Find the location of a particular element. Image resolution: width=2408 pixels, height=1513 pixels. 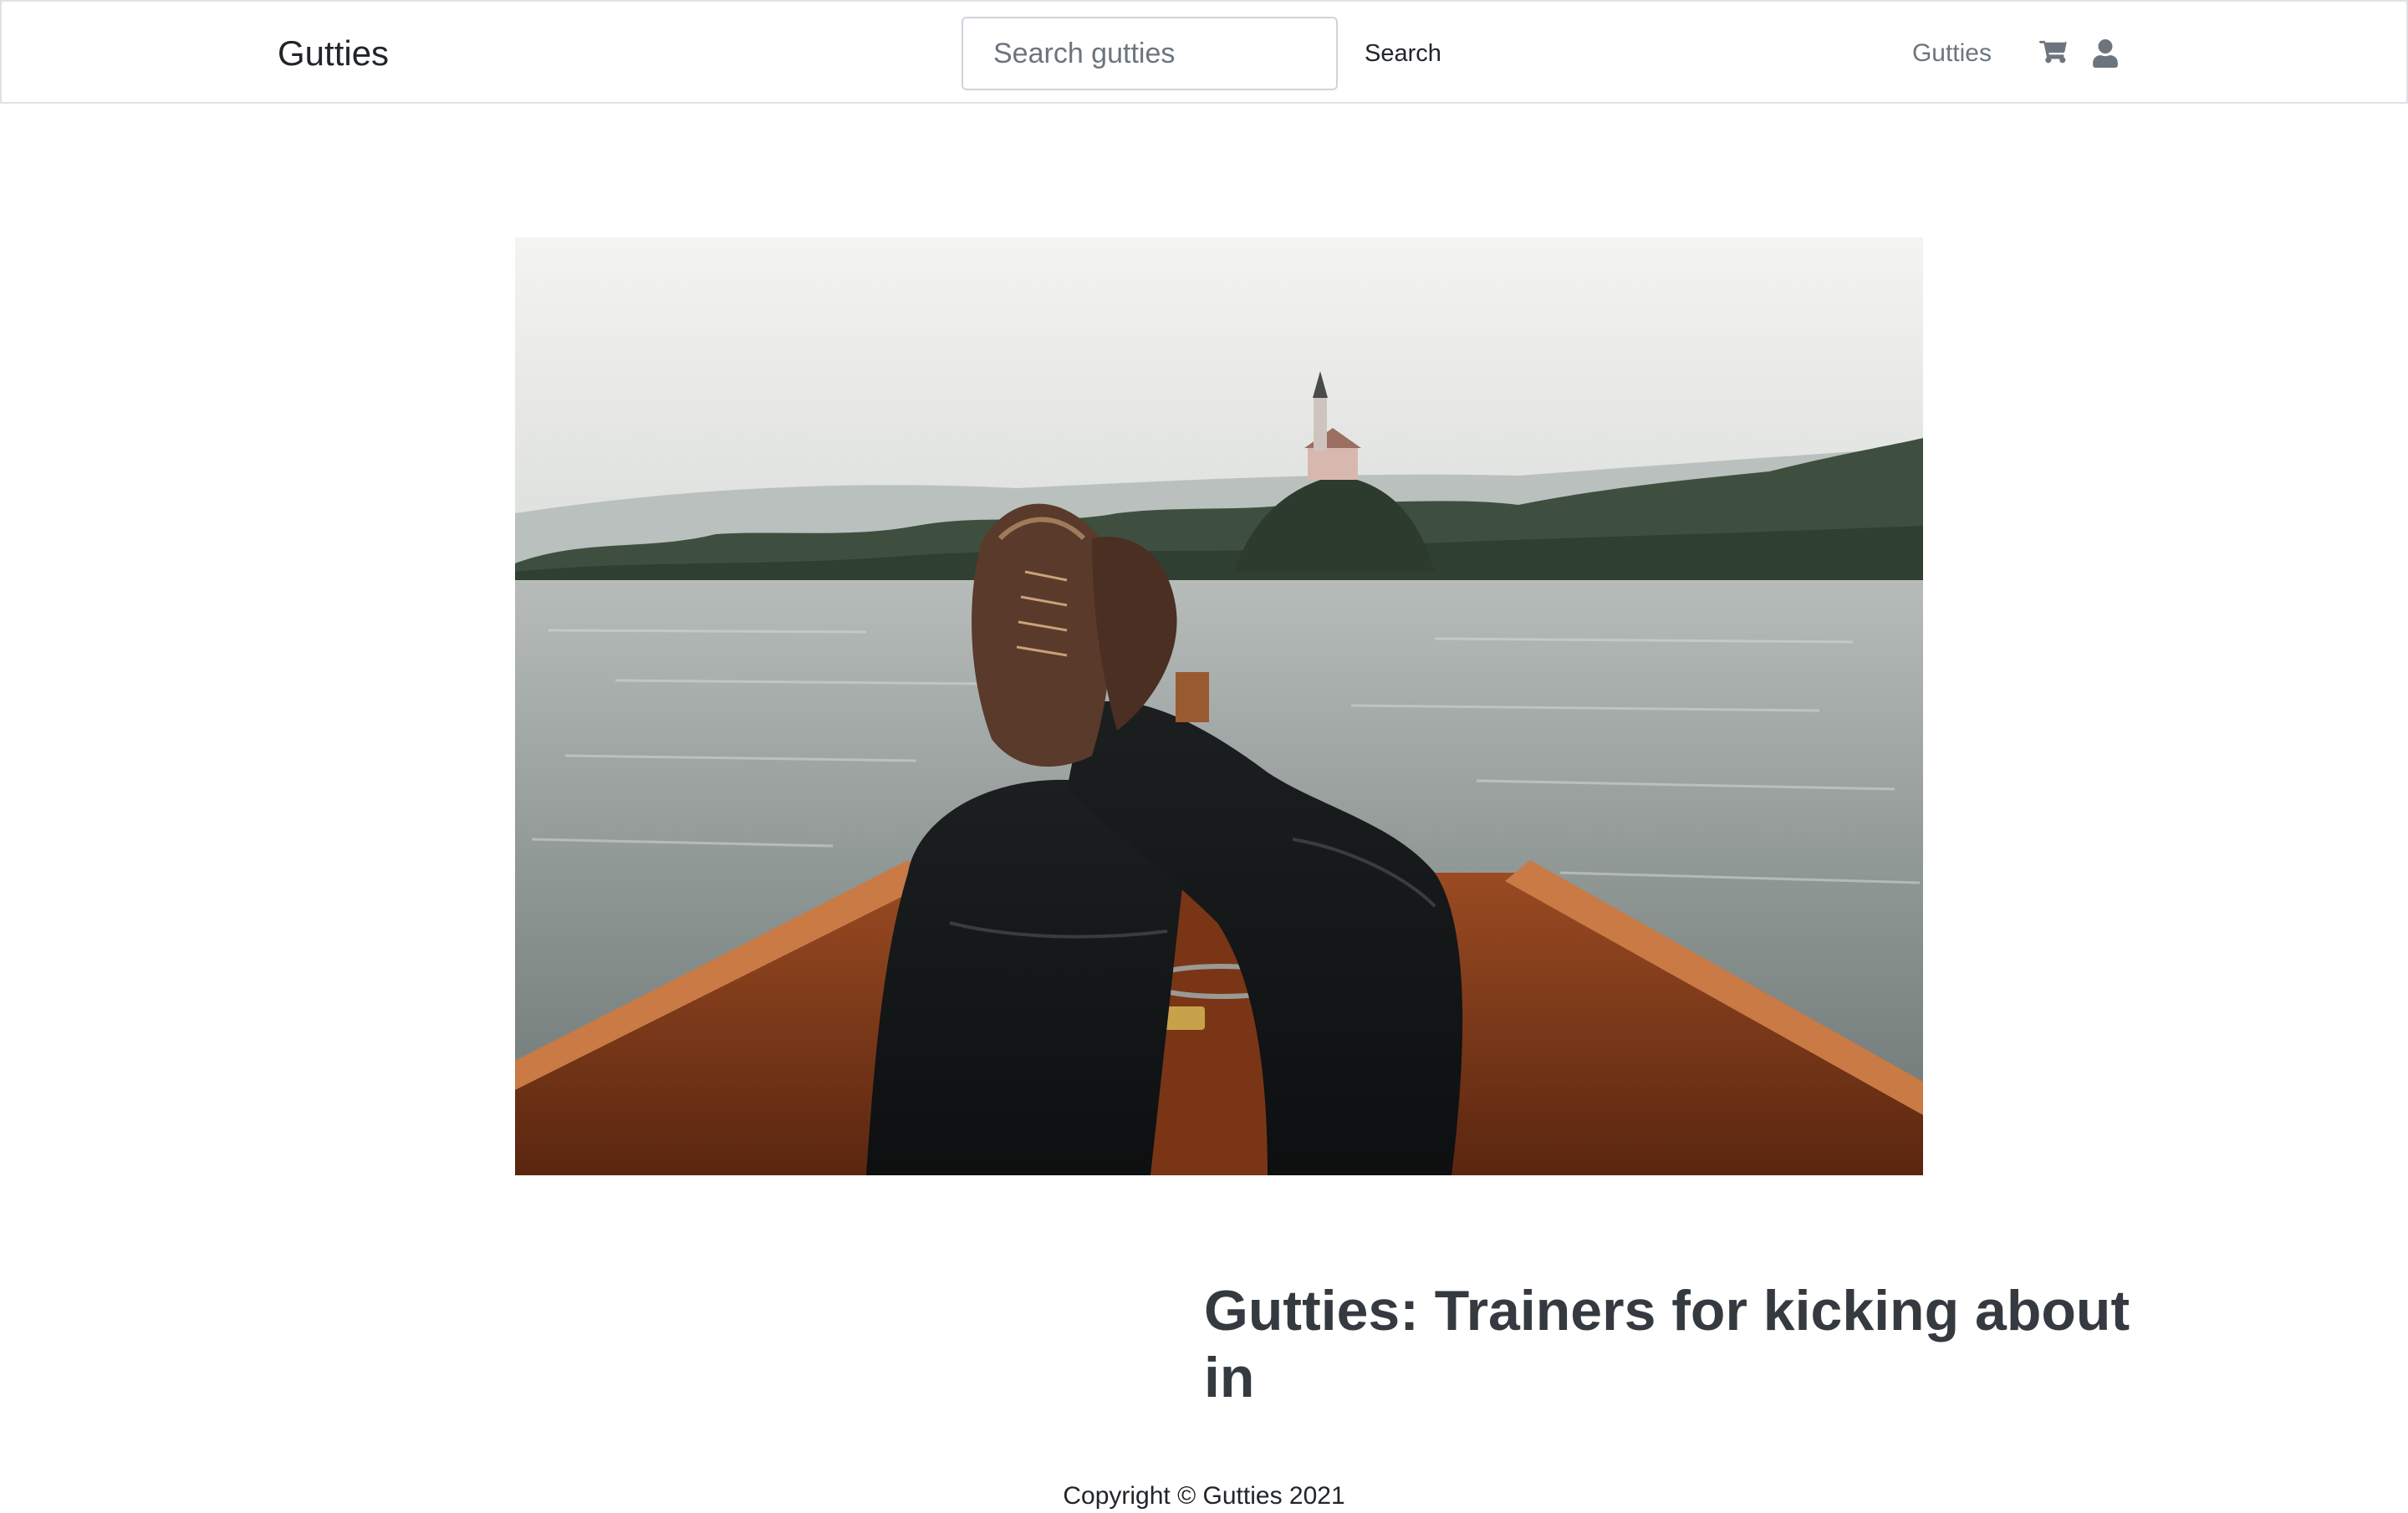

navbar: Gutties Search Gutties is located at coordinates (1204, 52).